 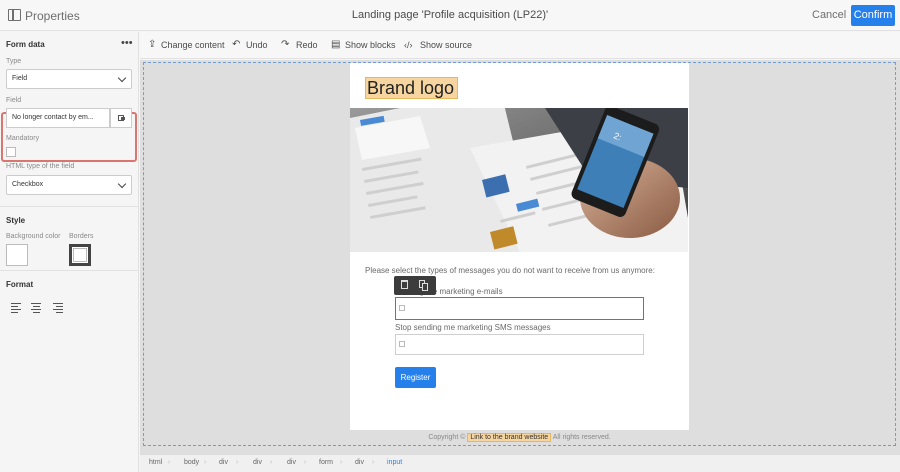 I want to click on trash-icon, so click(x=404, y=284).